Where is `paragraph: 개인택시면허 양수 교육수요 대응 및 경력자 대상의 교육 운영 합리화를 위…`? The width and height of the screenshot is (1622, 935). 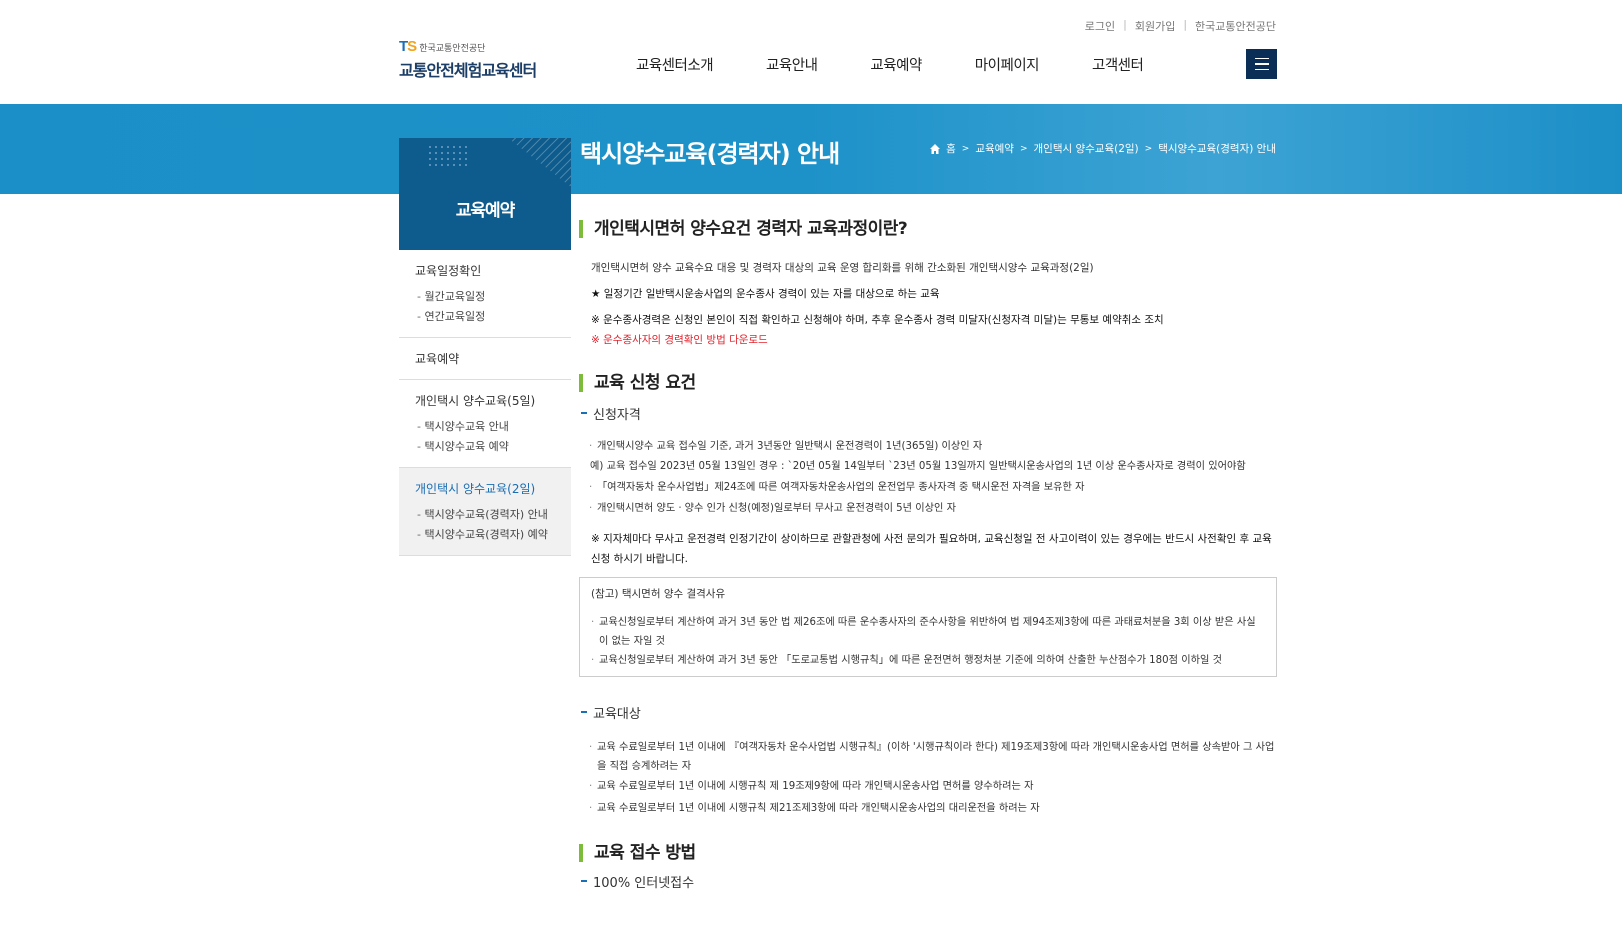 paragraph: 개인택시면허 양수 교육수요 대응 및 경력자 대상의 교육 운영 합리화를 위… is located at coordinates (842, 268).